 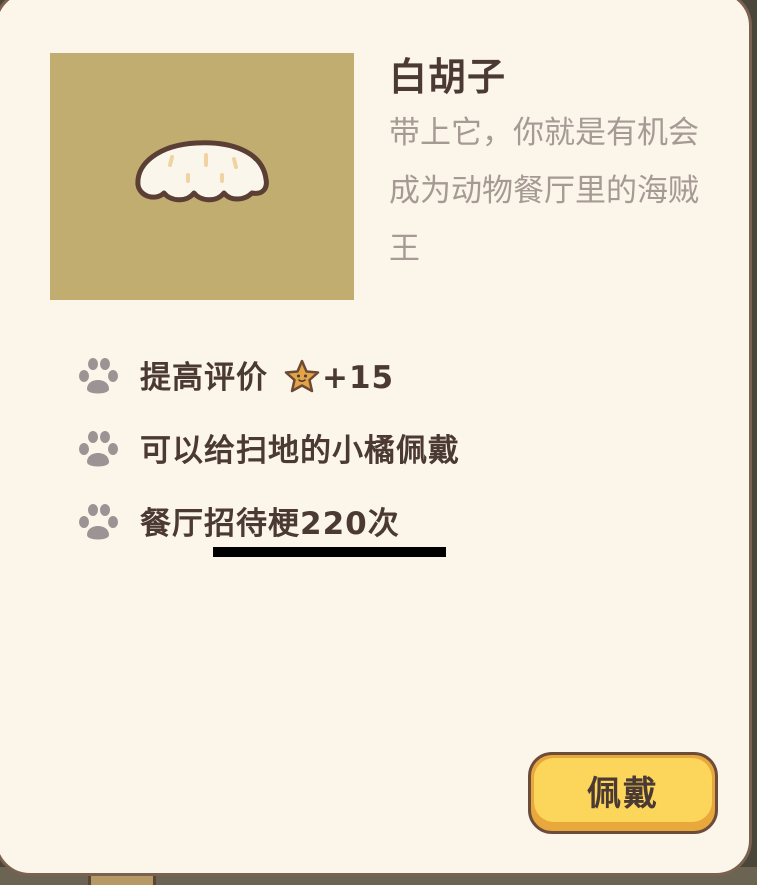 I want to click on item-thumbnail, so click(x=202, y=176).